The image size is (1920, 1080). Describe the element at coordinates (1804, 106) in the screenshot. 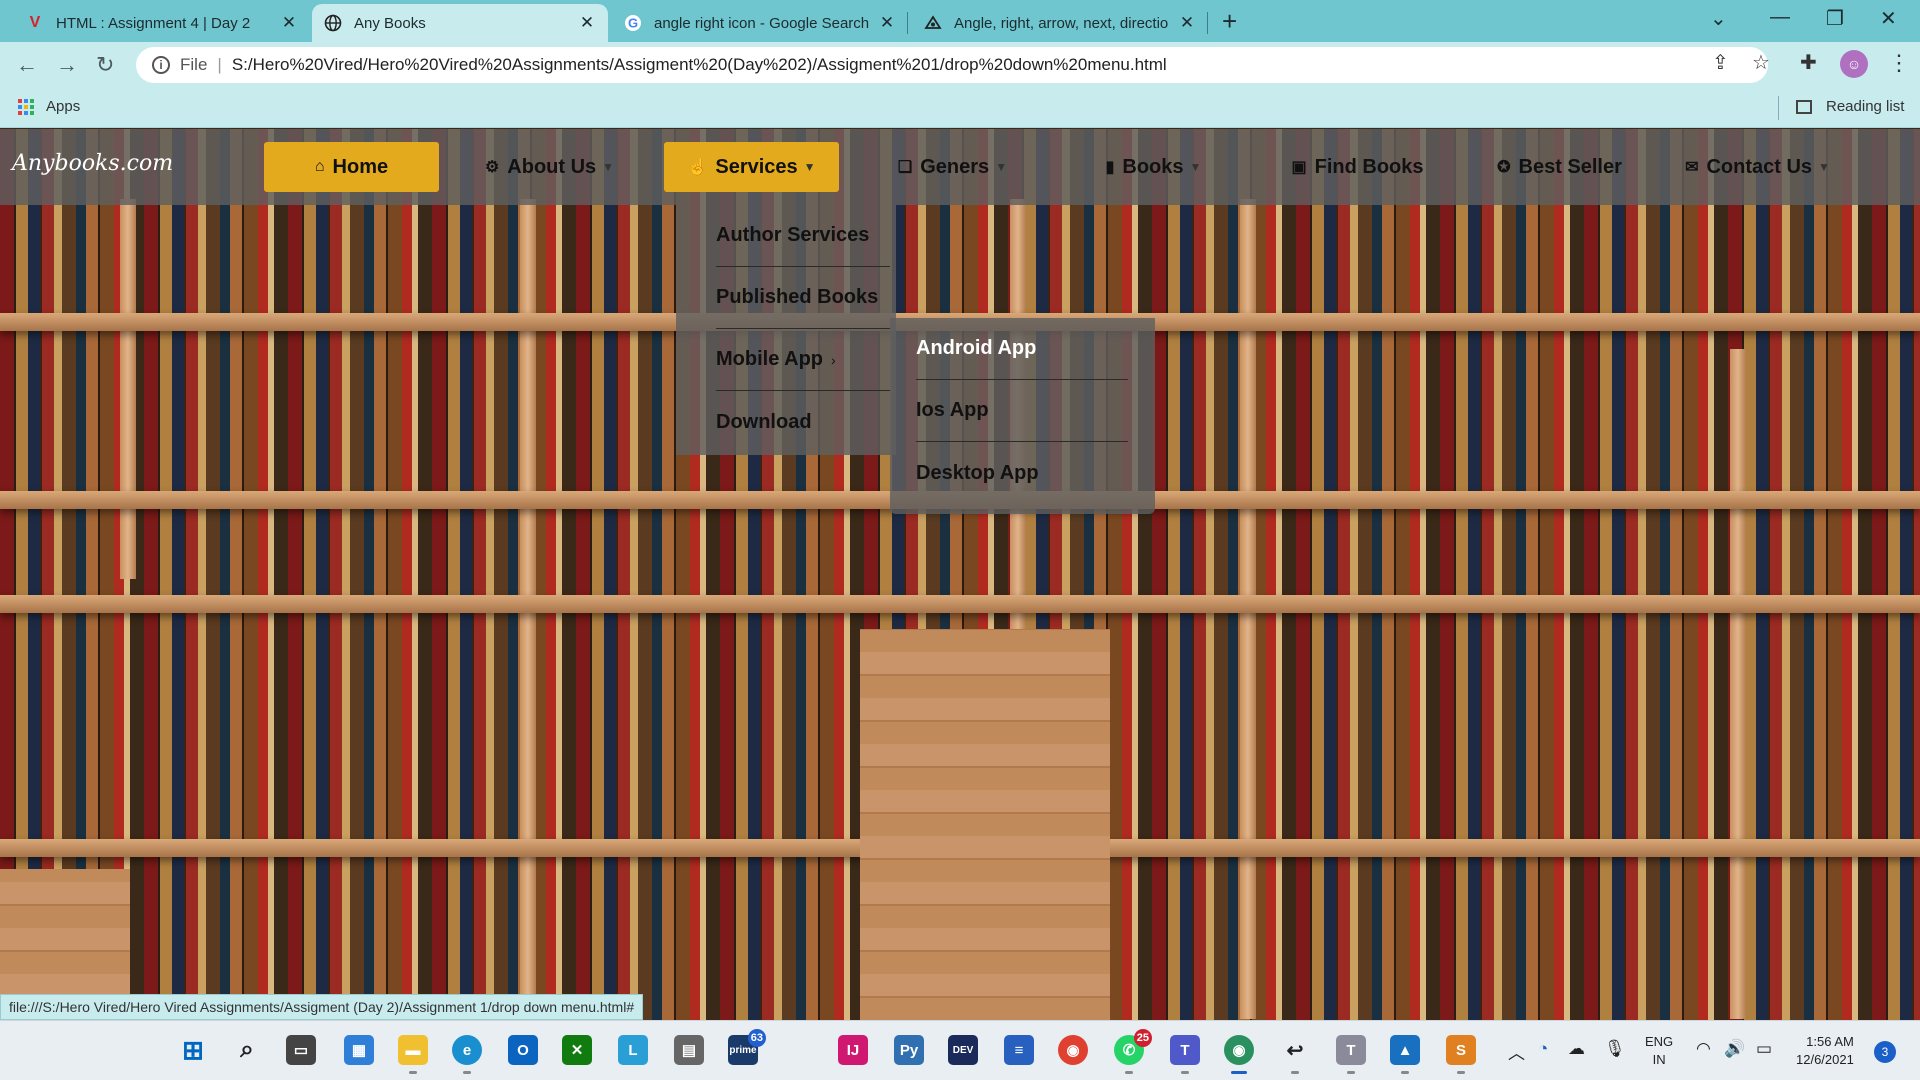

I see `reading-list-icon` at that location.